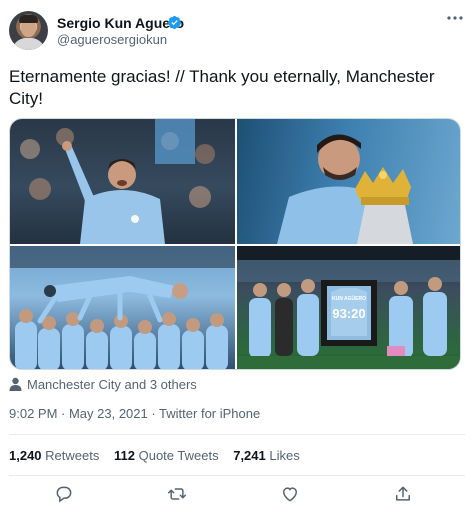 The width and height of the screenshot is (474, 515). What do you see at coordinates (112, 384) in the screenshot?
I see `tagged-users-label: Manchester City and 3 others` at bounding box center [112, 384].